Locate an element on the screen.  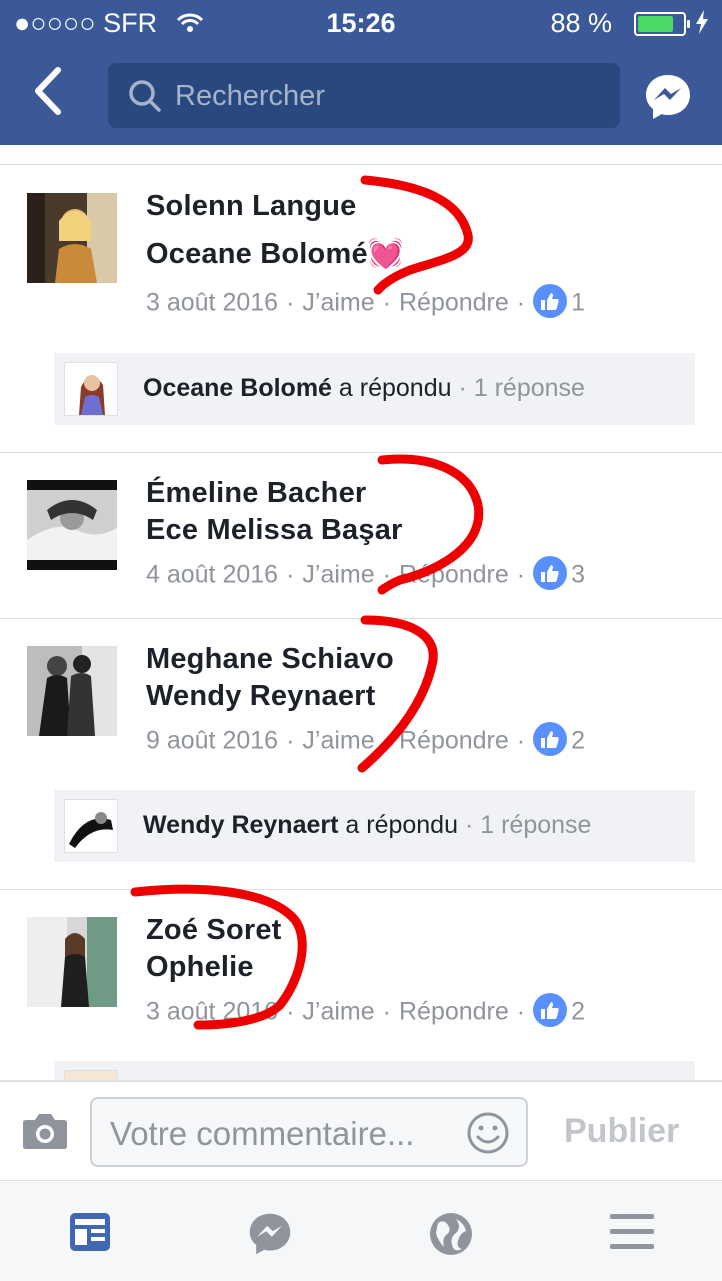
comment-date: 9 août 2016 is located at coordinates (212, 741).